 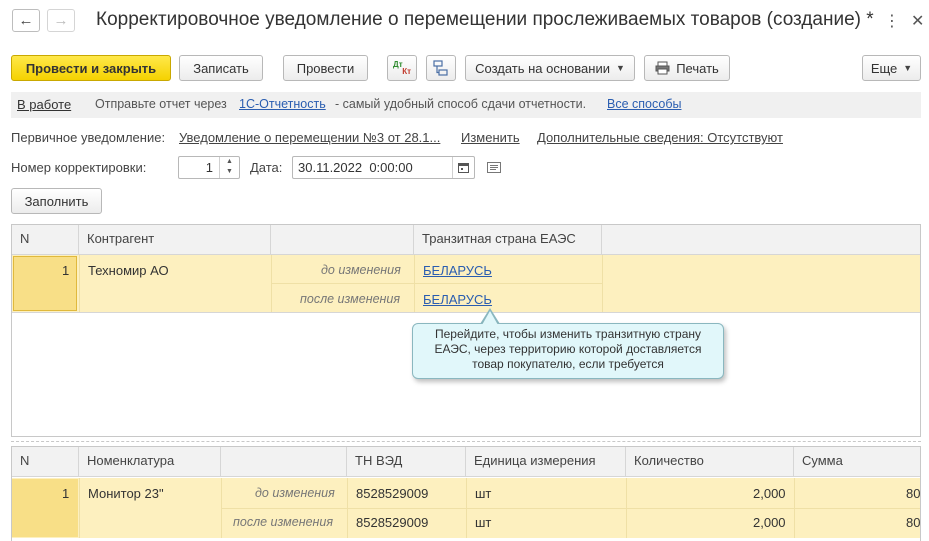 I want to click on fill-button: Заполнить, so click(x=56, y=201).